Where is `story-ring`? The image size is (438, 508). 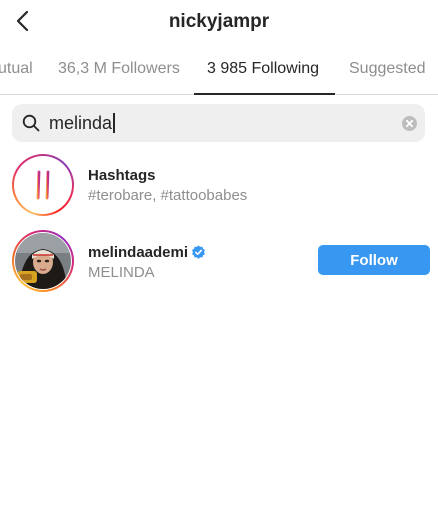
story-ring is located at coordinates (43, 261).